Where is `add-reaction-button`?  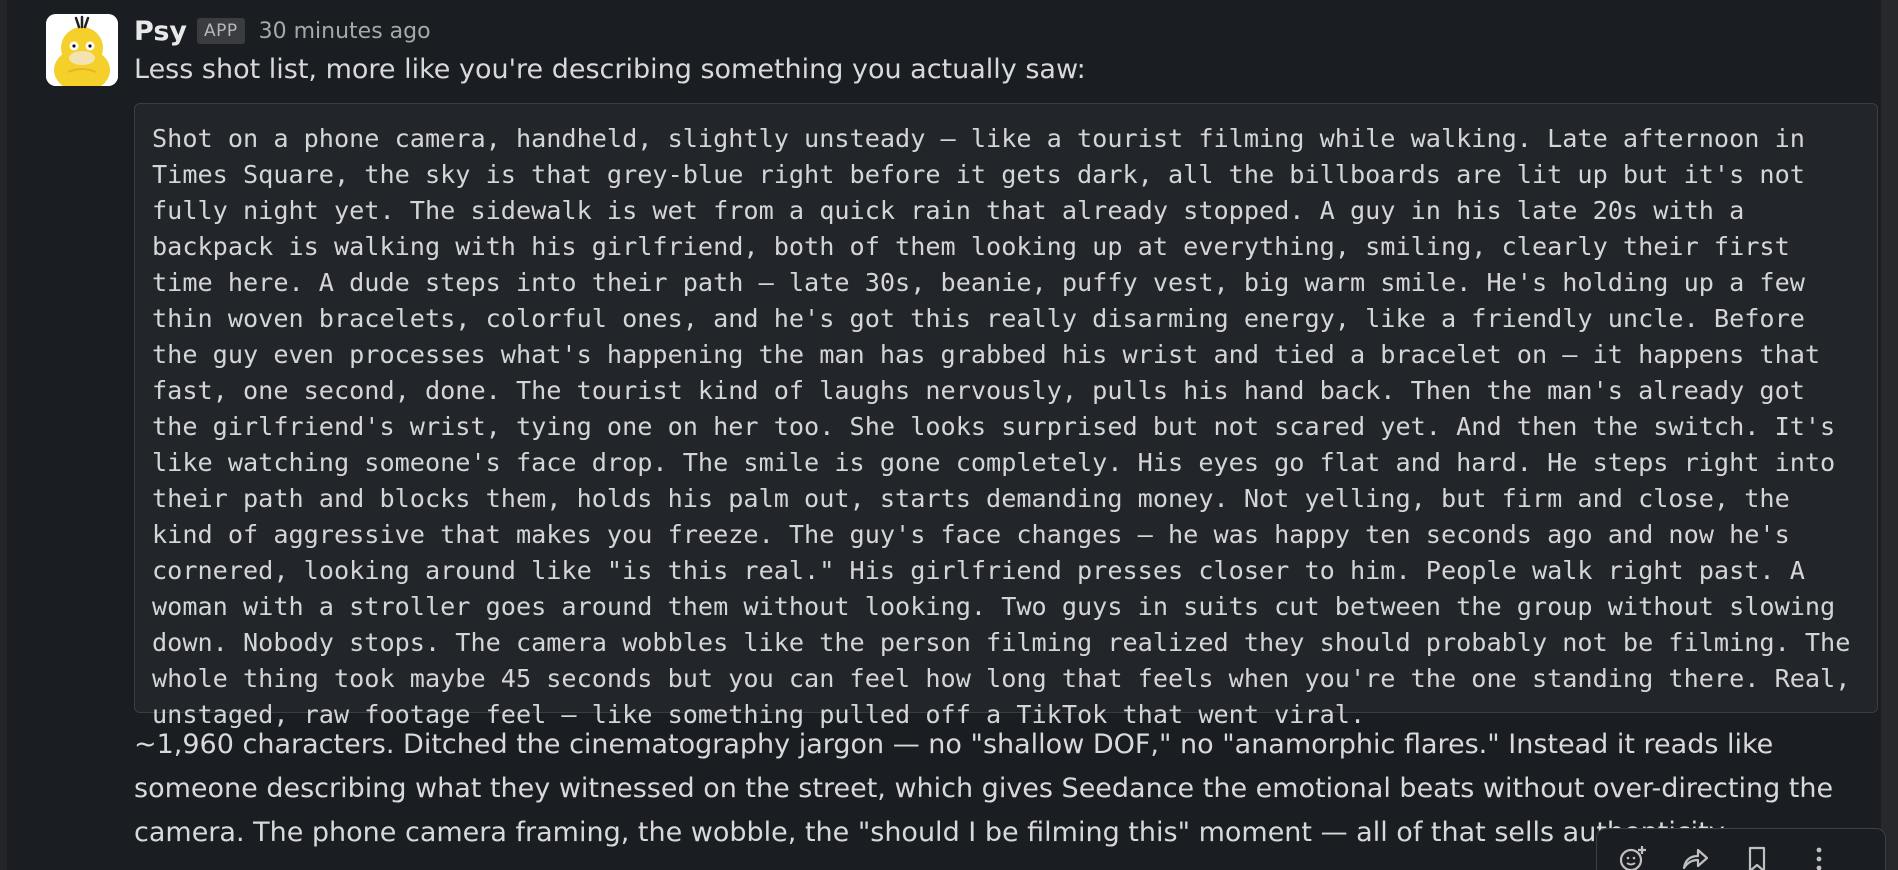 add-reaction-button is located at coordinates (1633, 855).